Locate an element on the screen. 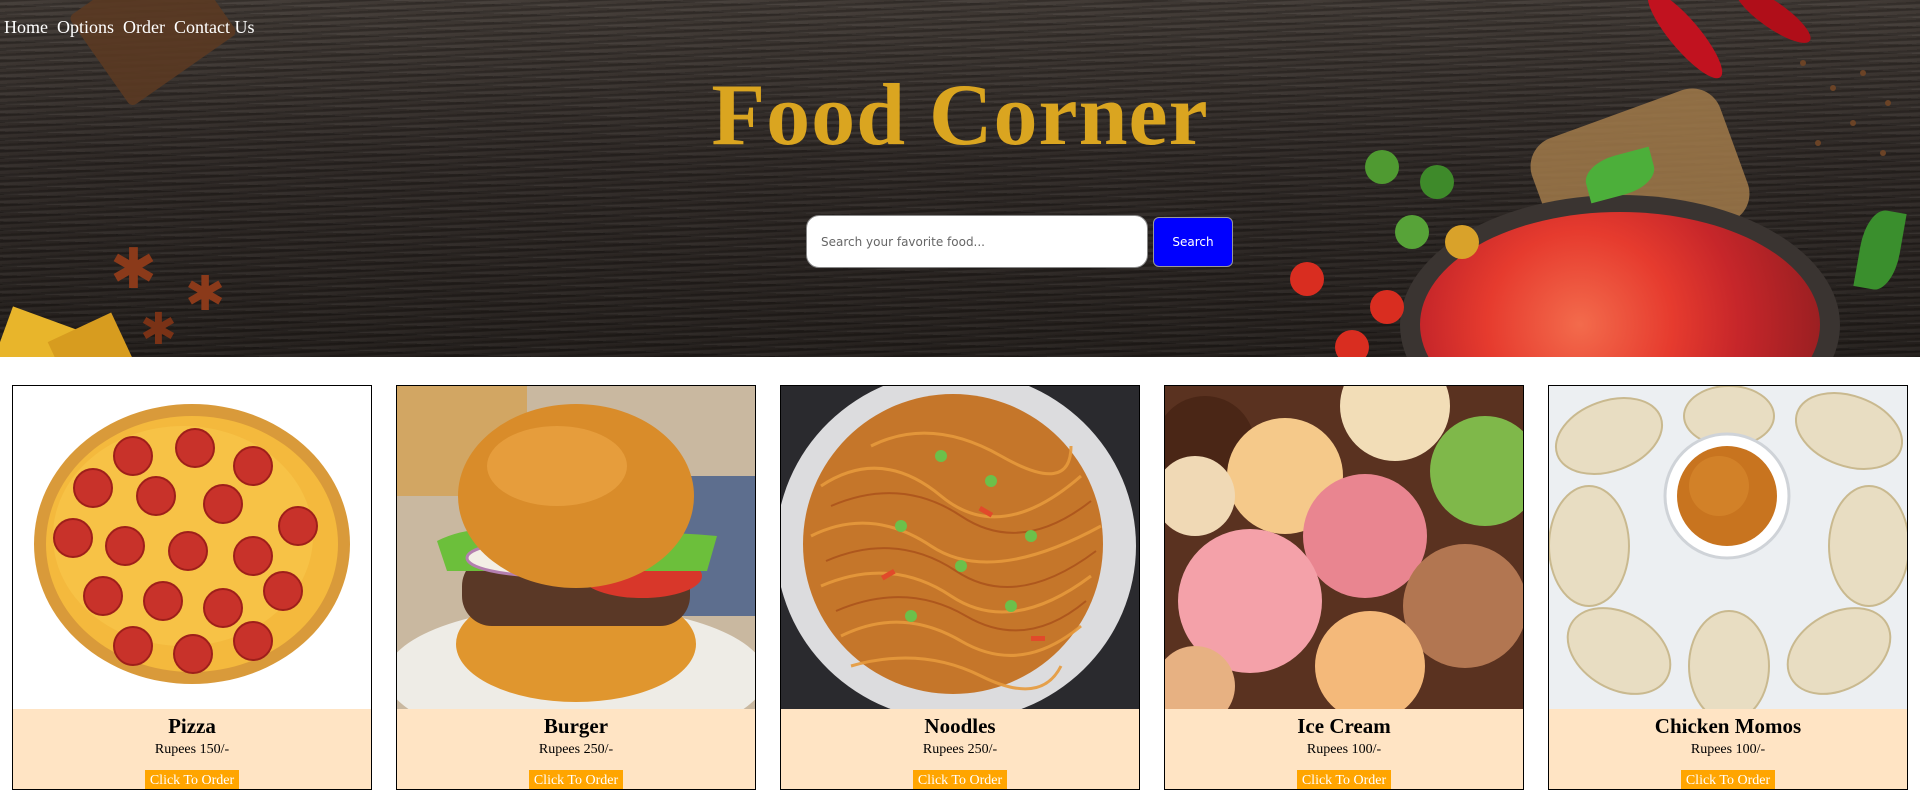  food-name: Ice Cream is located at coordinates (1344, 726).